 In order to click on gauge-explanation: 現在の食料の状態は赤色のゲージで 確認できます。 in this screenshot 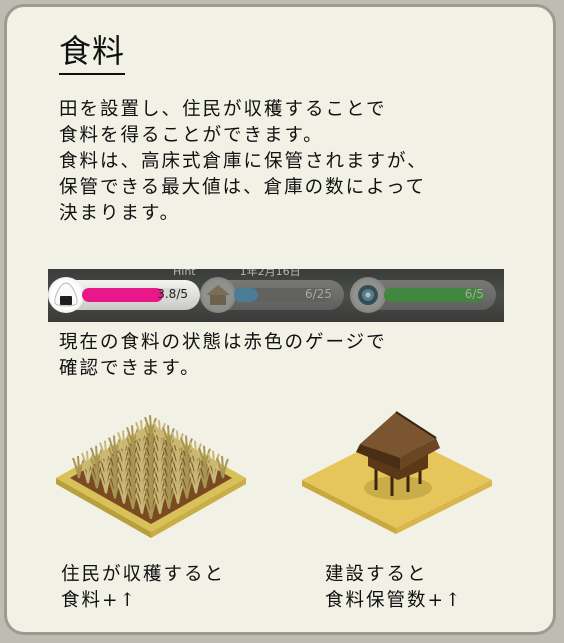, I will do `click(223, 356)`.